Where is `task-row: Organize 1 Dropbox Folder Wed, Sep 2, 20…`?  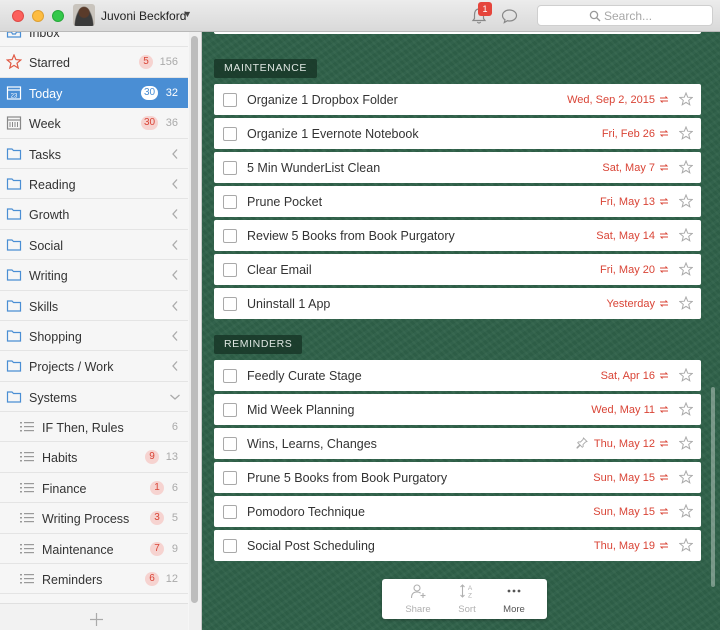 task-row: Organize 1 Dropbox Folder Wed, Sep 2, 20… is located at coordinates (457, 99).